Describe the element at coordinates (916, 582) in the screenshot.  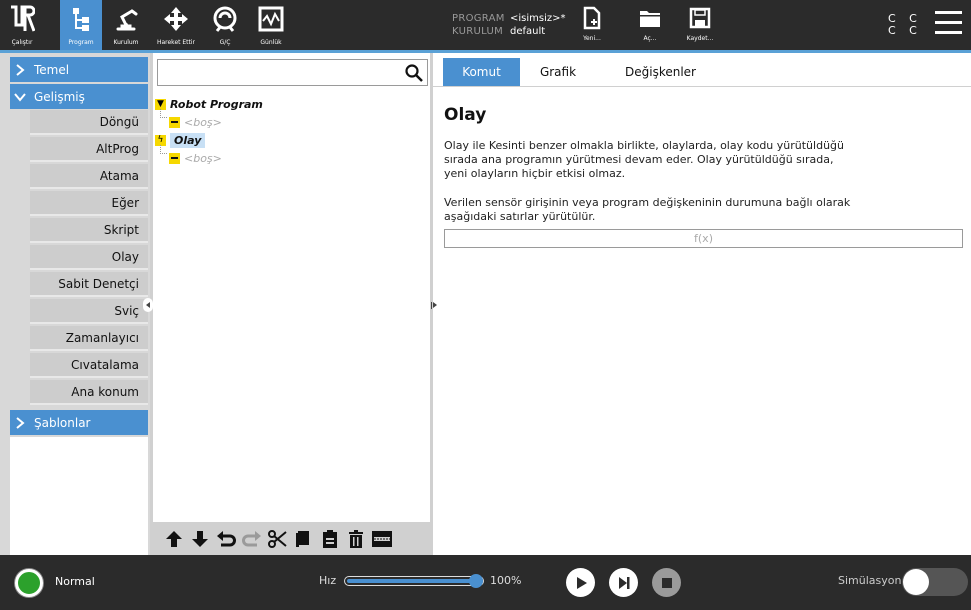
I see `simulation-toggle-knob` at that location.